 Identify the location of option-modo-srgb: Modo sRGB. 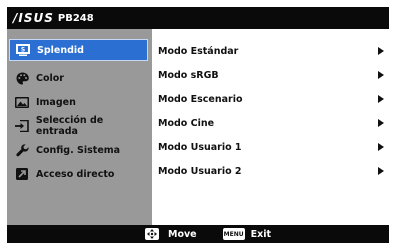
(272, 75).